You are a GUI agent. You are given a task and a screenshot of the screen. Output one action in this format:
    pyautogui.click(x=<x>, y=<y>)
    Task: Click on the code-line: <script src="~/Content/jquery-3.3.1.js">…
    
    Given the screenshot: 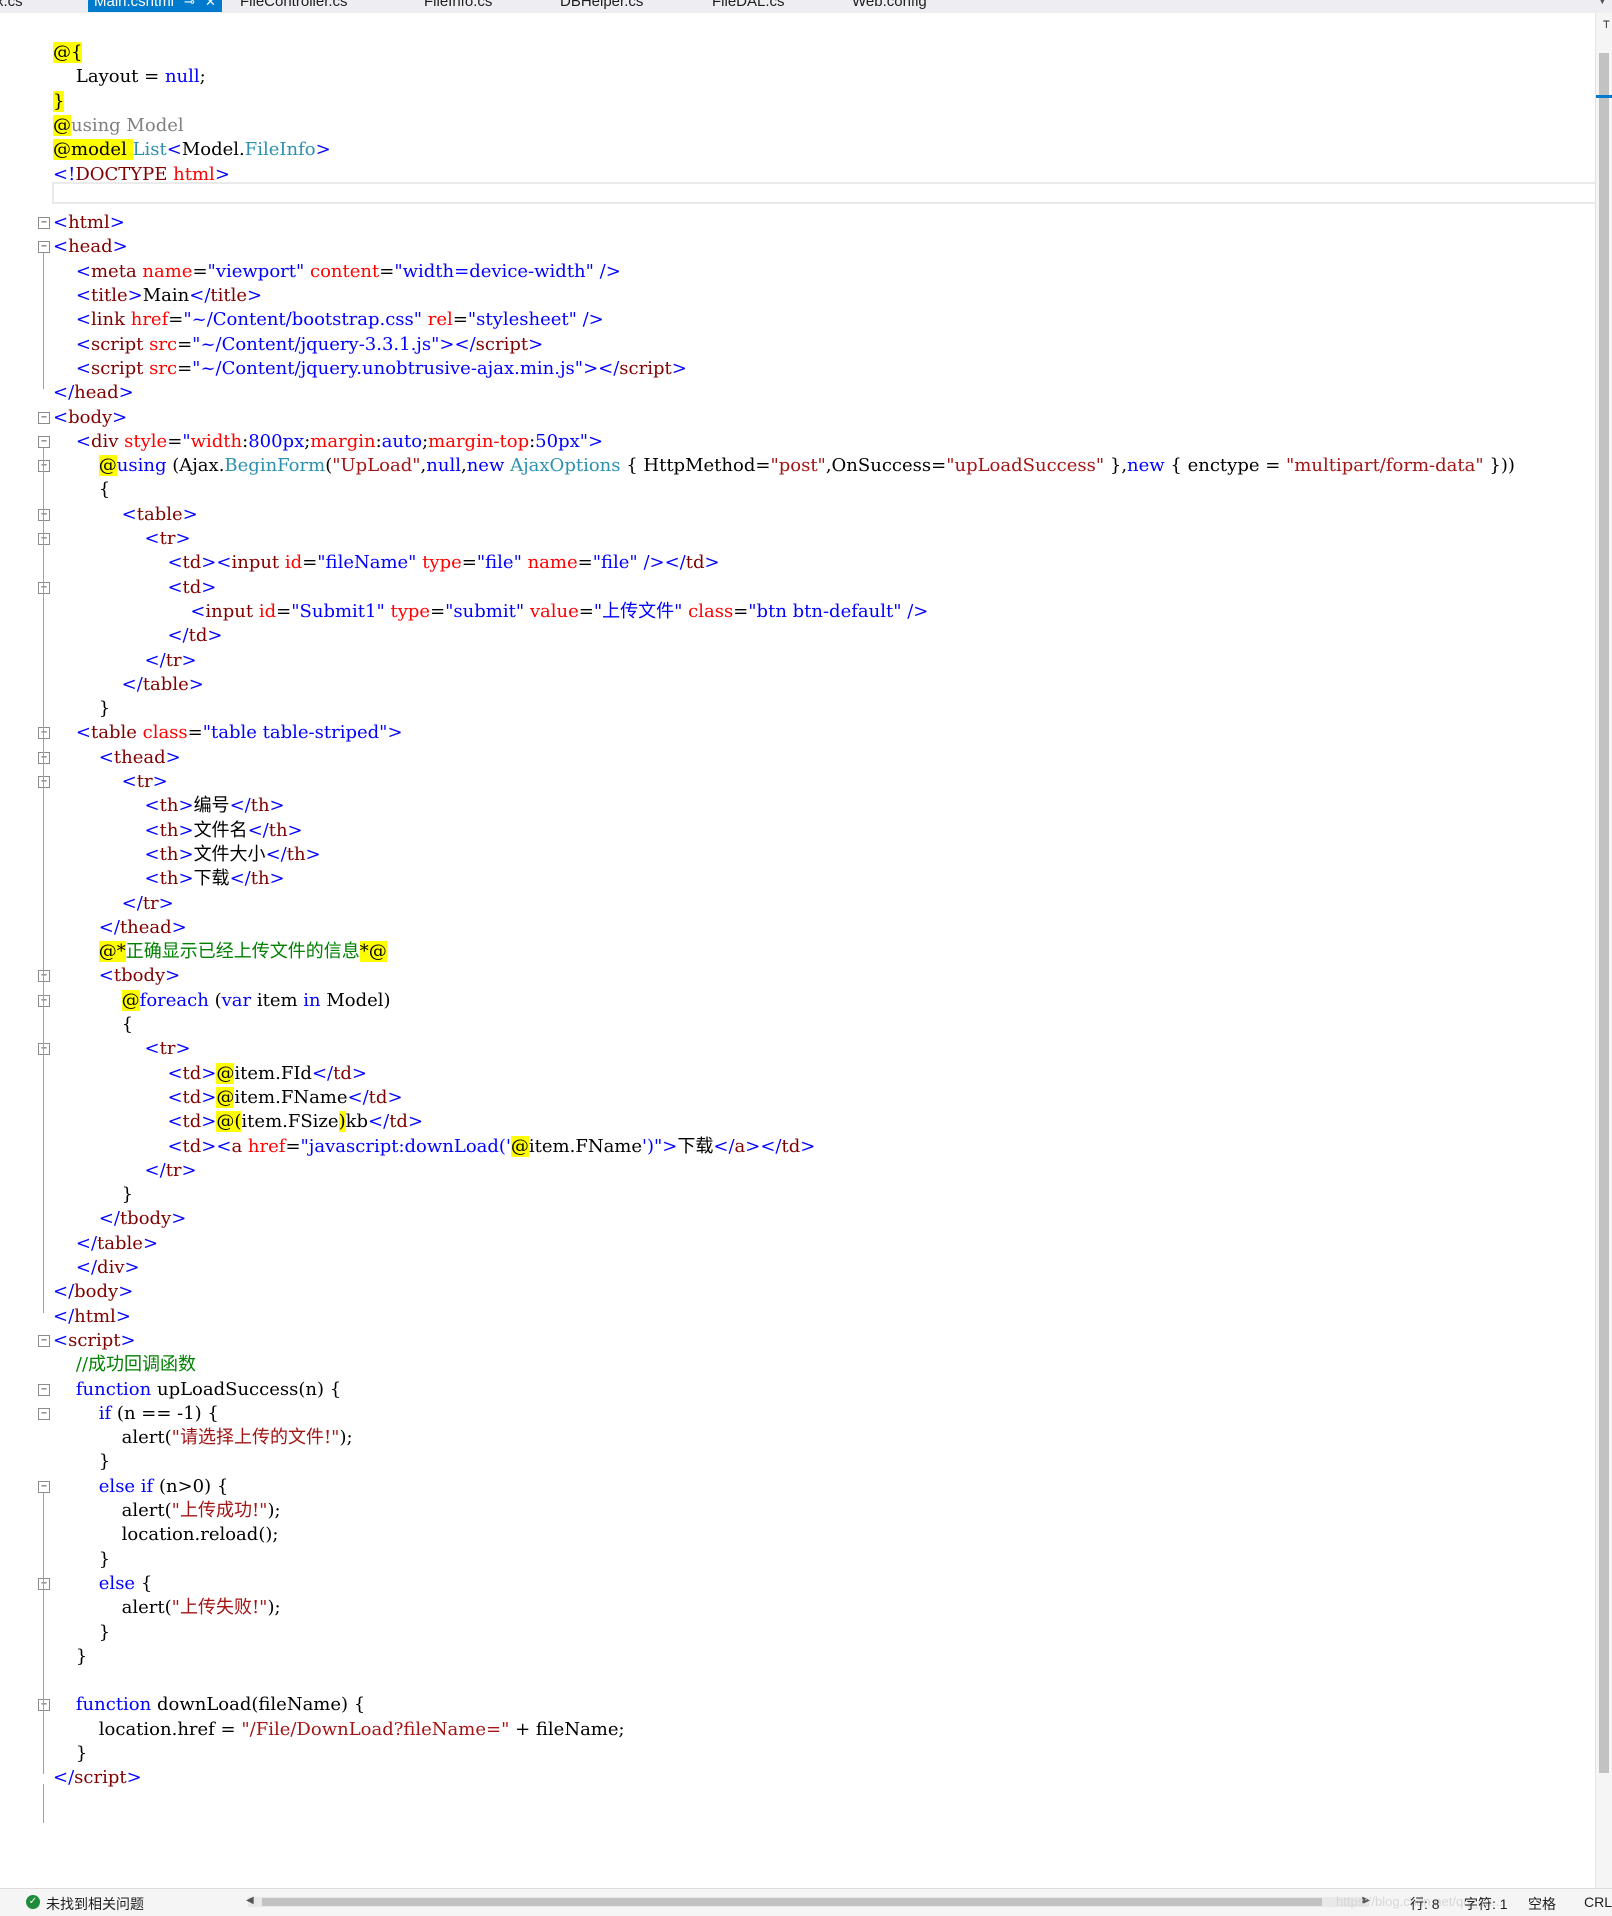 What is the action you would take?
    pyautogui.click(x=798, y=345)
    